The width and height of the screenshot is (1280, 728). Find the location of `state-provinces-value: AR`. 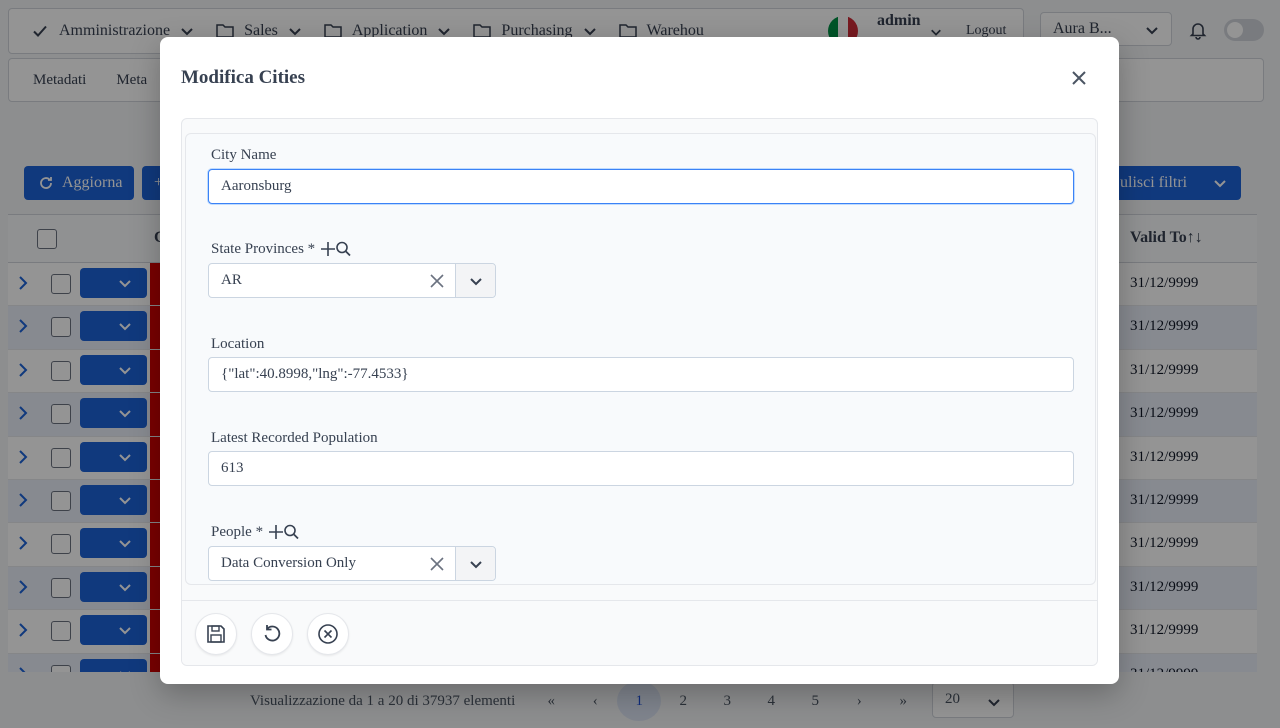

state-provinces-value: AR is located at coordinates (231, 280).